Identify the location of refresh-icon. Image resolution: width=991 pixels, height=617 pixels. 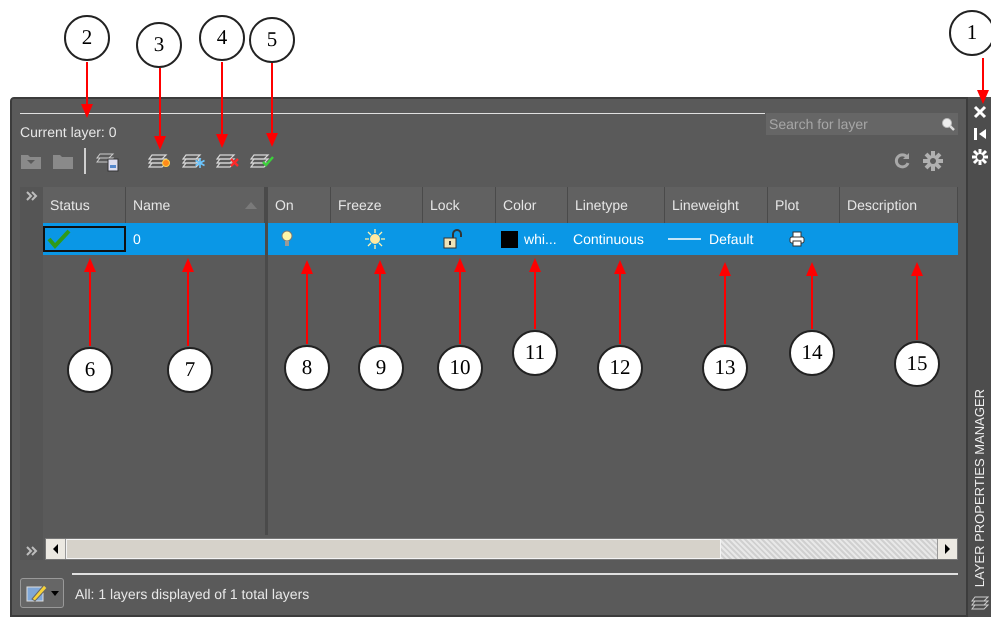
(902, 161).